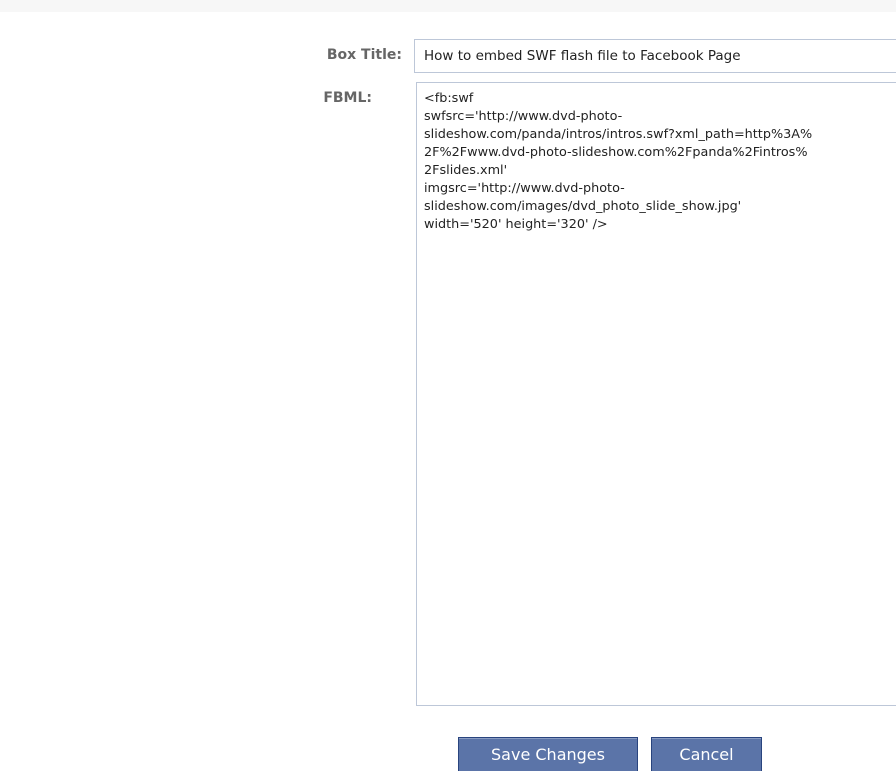  Describe the element at coordinates (347, 98) in the screenshot. I see `fbml-label: FBML:` at that location.